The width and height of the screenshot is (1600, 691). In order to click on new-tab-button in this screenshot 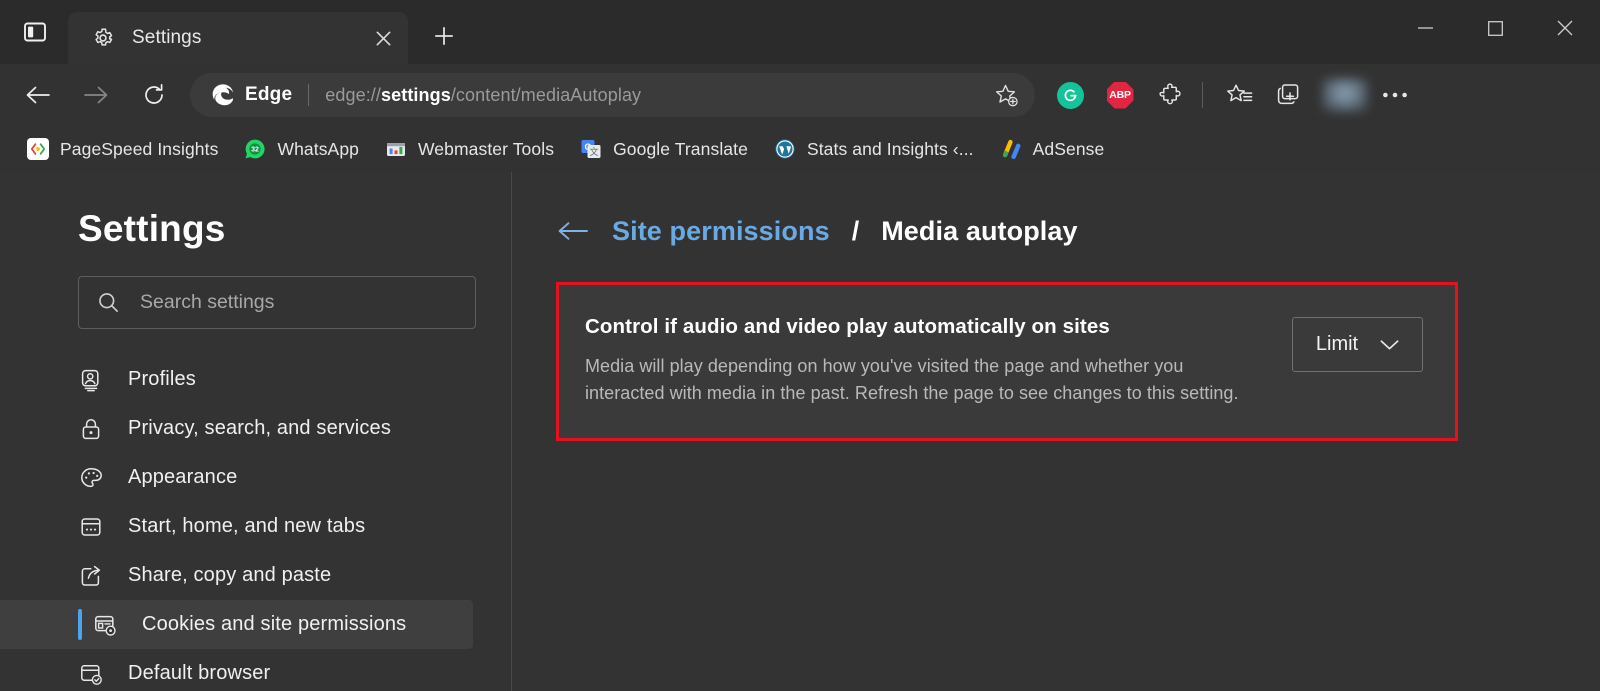, I will do `click(444, 36)`.